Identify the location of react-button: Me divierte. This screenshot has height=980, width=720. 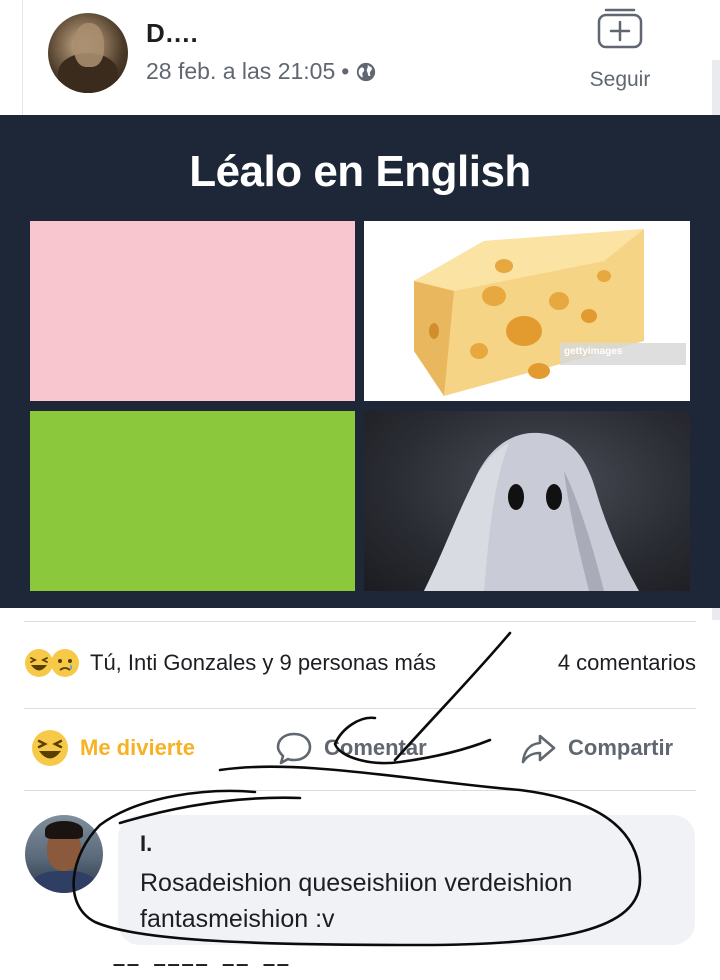
(112, 748).